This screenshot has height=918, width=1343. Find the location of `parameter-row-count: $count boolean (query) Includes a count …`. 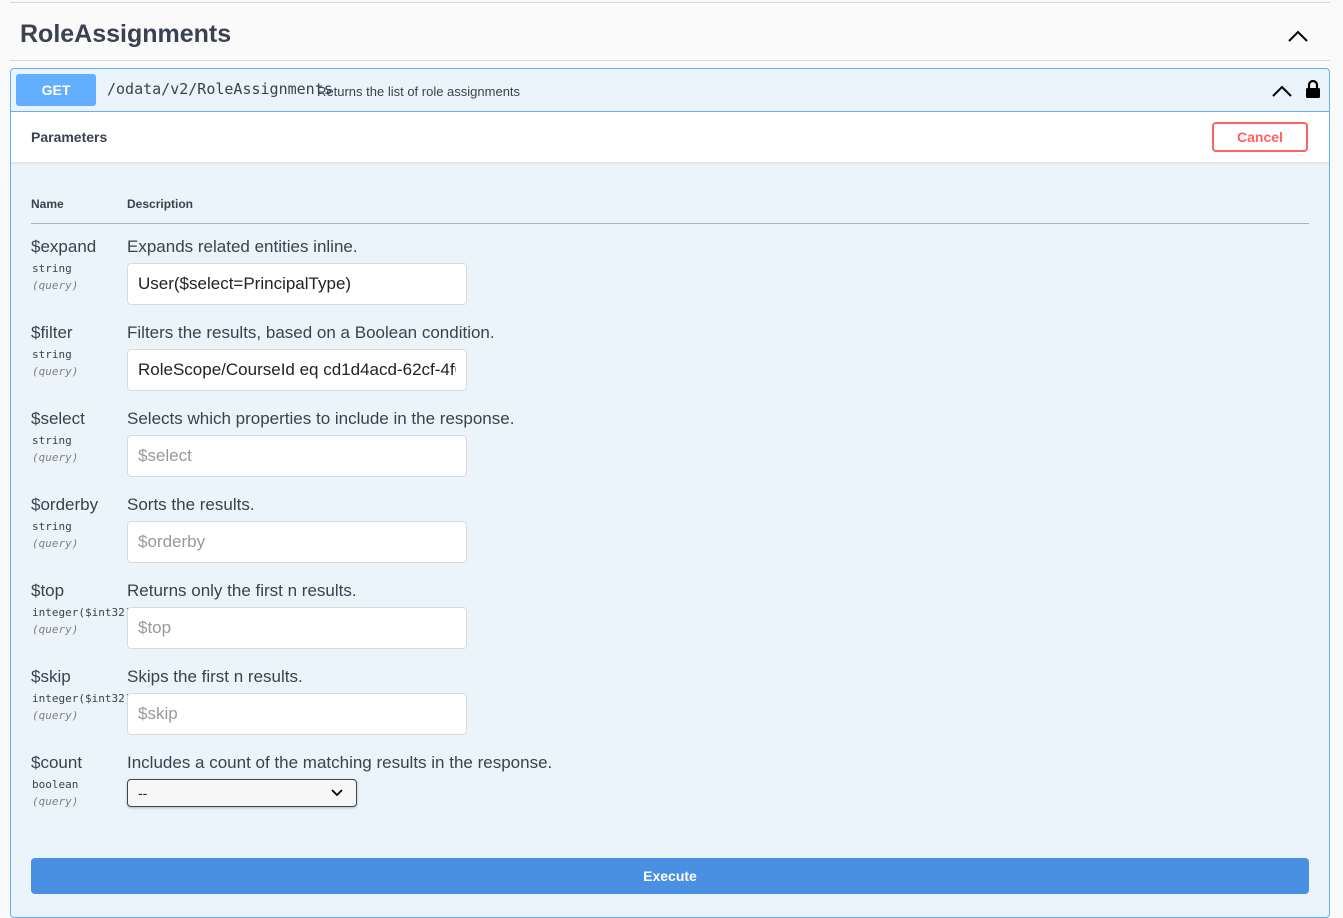

parameter-row-count: $count boolean (query) Includes a count … is located at coordinates (670, 796).